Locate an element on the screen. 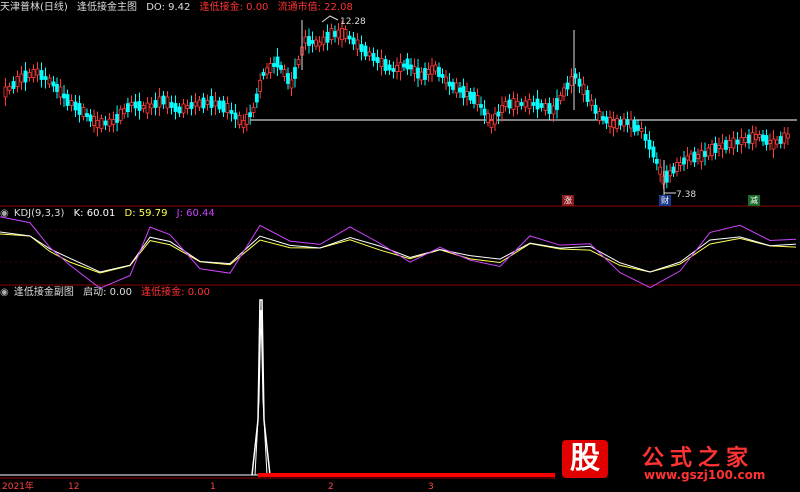 The height and width of the screenshot is (492, 800). kdj-lines is located at coordinates (398, 252).